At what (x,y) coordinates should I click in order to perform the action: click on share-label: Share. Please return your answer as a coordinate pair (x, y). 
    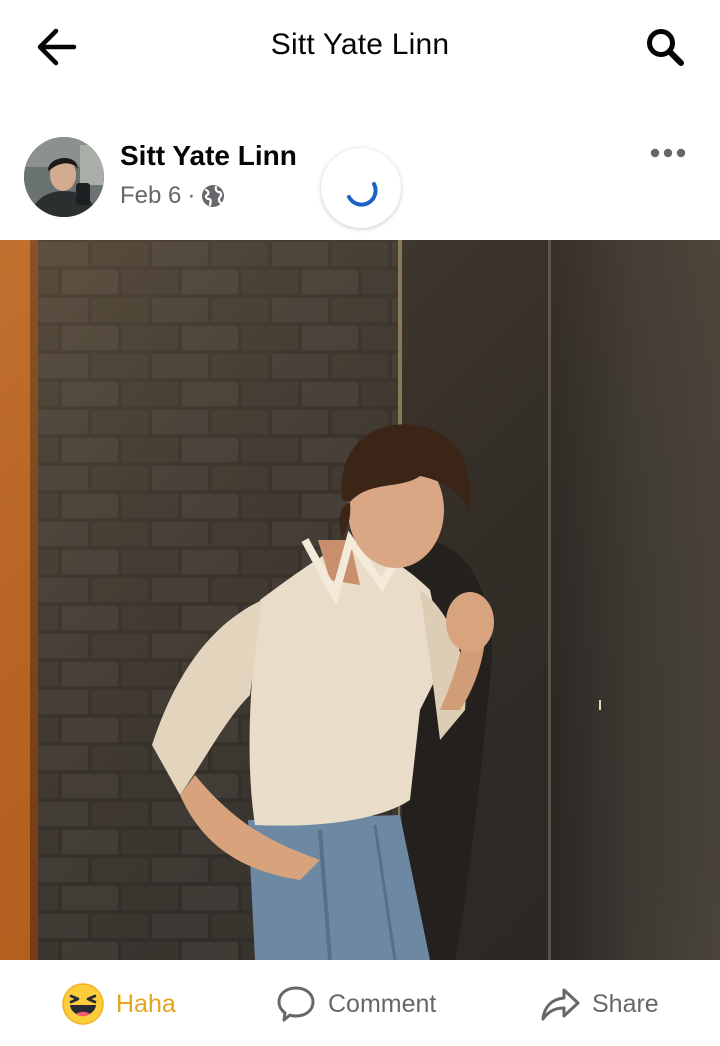
    Looking at the image, I should click on (625, 1003).